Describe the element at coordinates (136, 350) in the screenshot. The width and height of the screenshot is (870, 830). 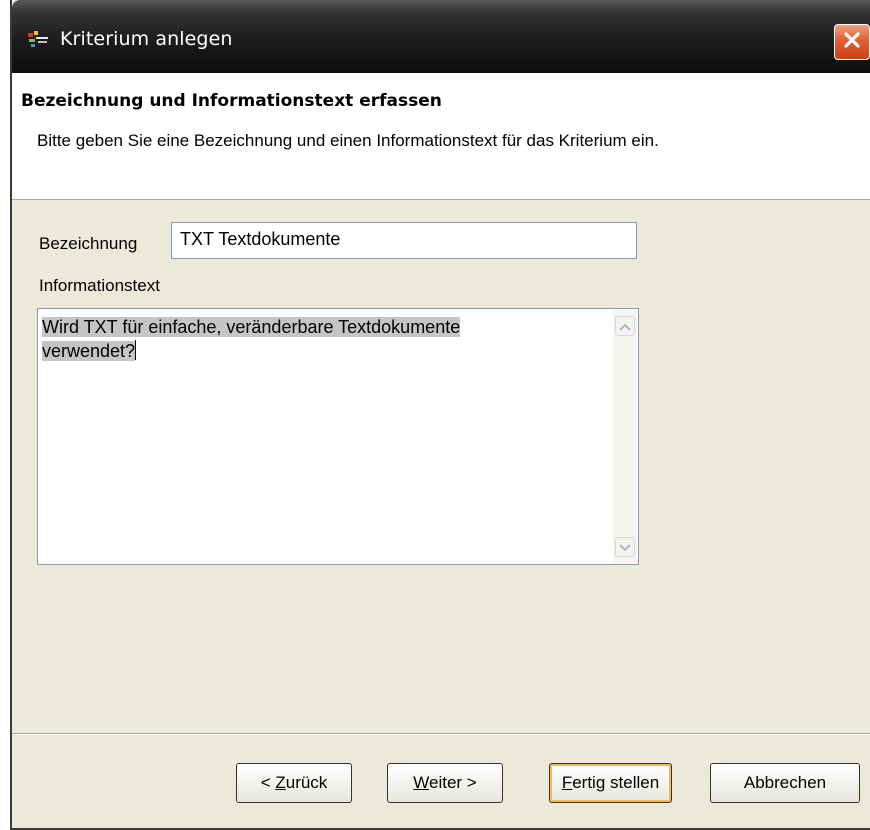
I see `text-caret` at that location.